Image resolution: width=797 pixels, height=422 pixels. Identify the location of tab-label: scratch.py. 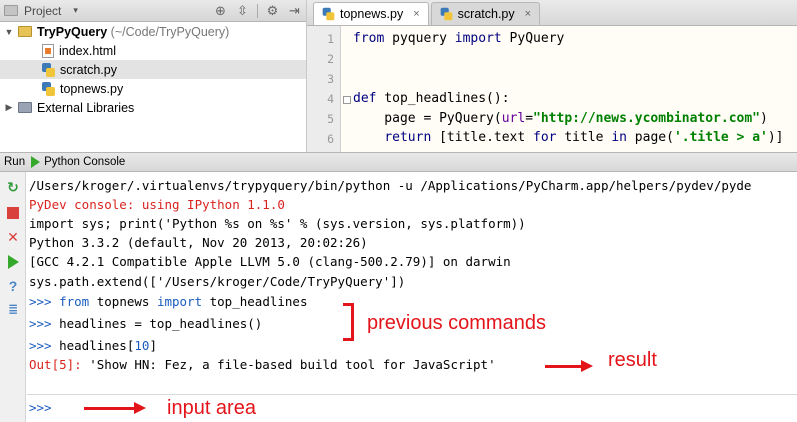
(486, 14).